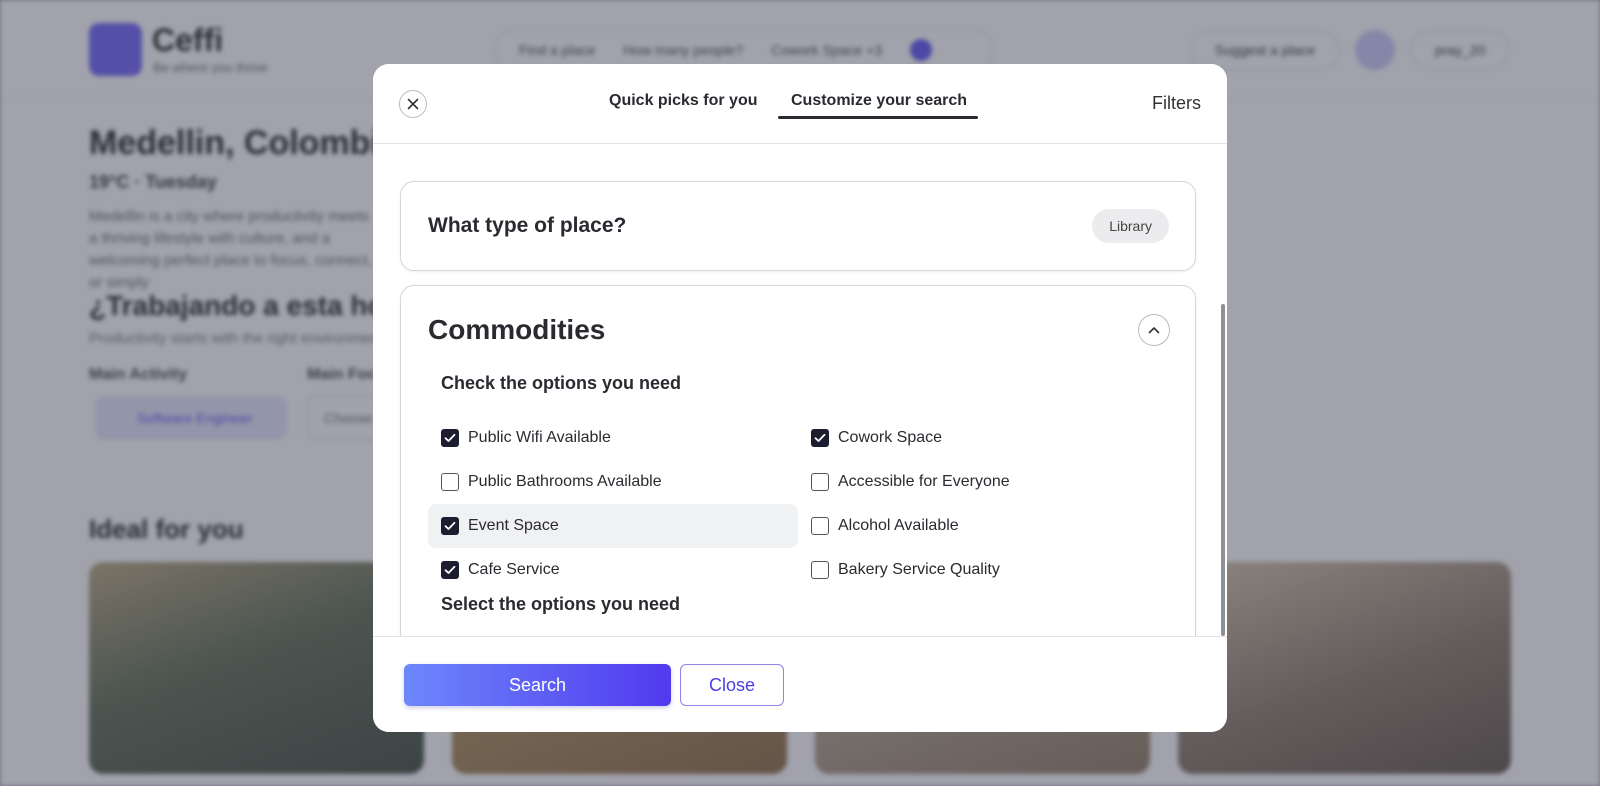 The height and width of the screenshot is (786, 1600). Describe the element at coordinates (561, 604) in the screenshot. I see `select-options-title: Select the options you need` at that location.